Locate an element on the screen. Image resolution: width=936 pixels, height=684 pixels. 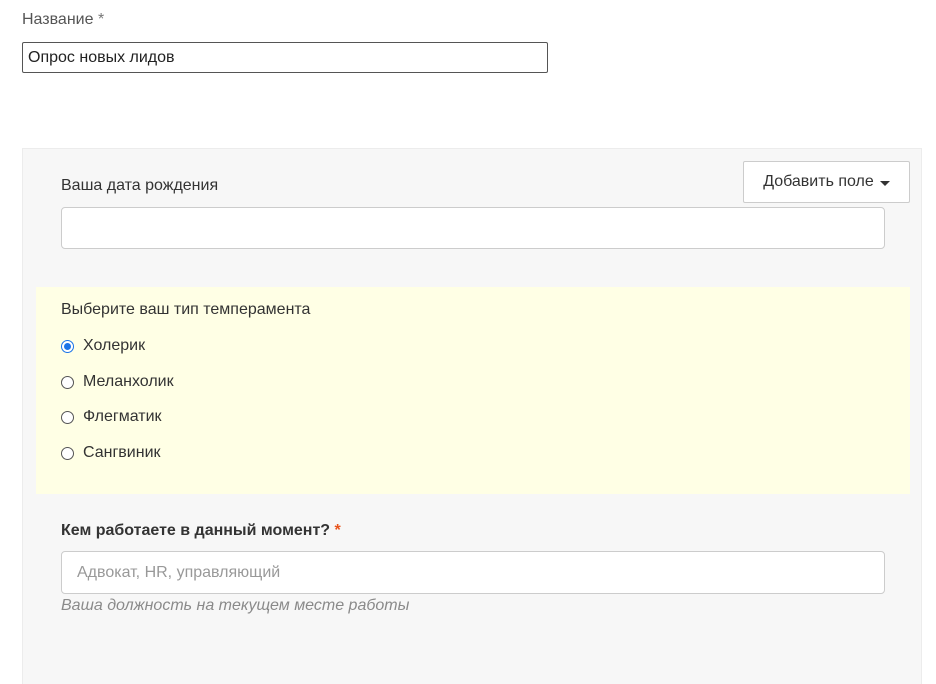
radio-option-label: Холерик is located at coordinates (114, 345).